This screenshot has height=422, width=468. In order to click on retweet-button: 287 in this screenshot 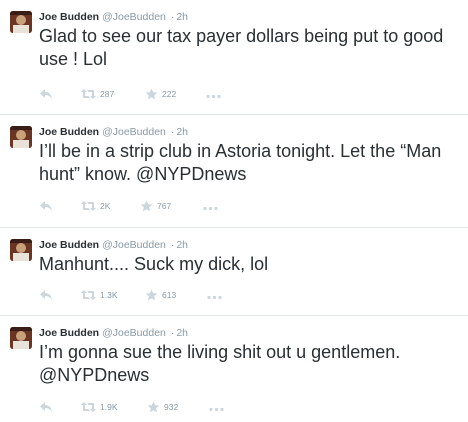, I will do `click(97, 94)`.